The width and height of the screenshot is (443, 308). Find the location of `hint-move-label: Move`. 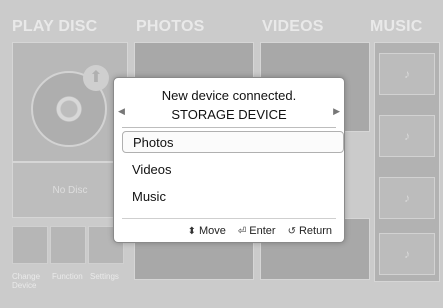

hint-move-label: Move is located at coordinates (212, 231).